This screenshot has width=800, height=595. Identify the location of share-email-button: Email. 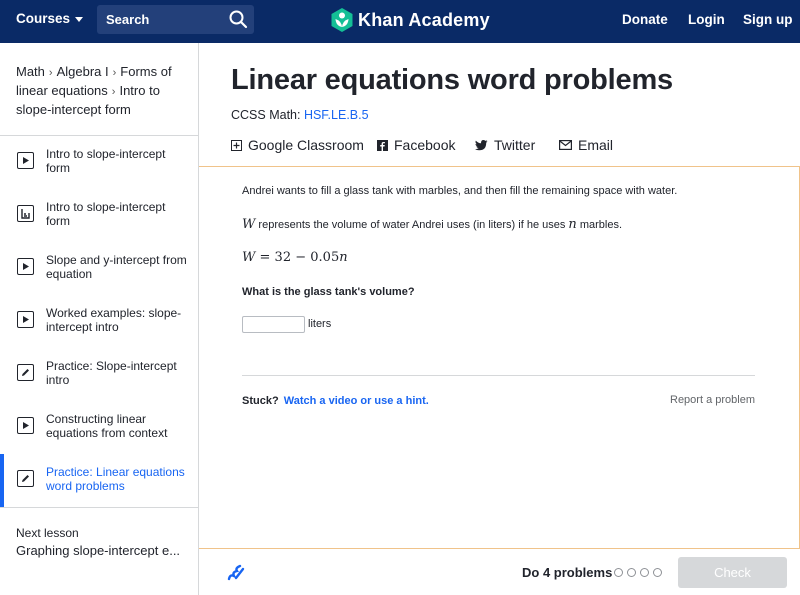
(586, 145).